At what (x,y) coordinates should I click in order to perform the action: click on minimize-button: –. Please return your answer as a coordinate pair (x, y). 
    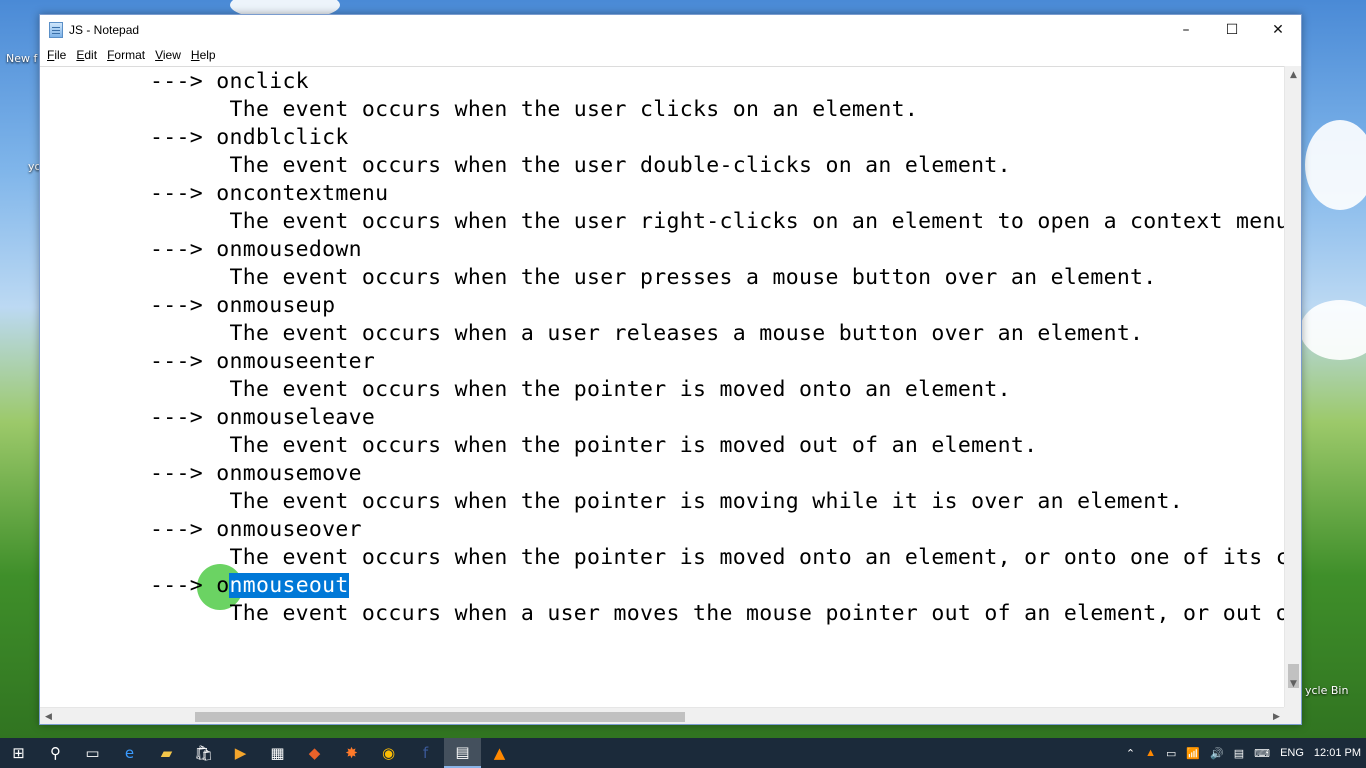
    Looking at the image, I should click on (1186, 30).